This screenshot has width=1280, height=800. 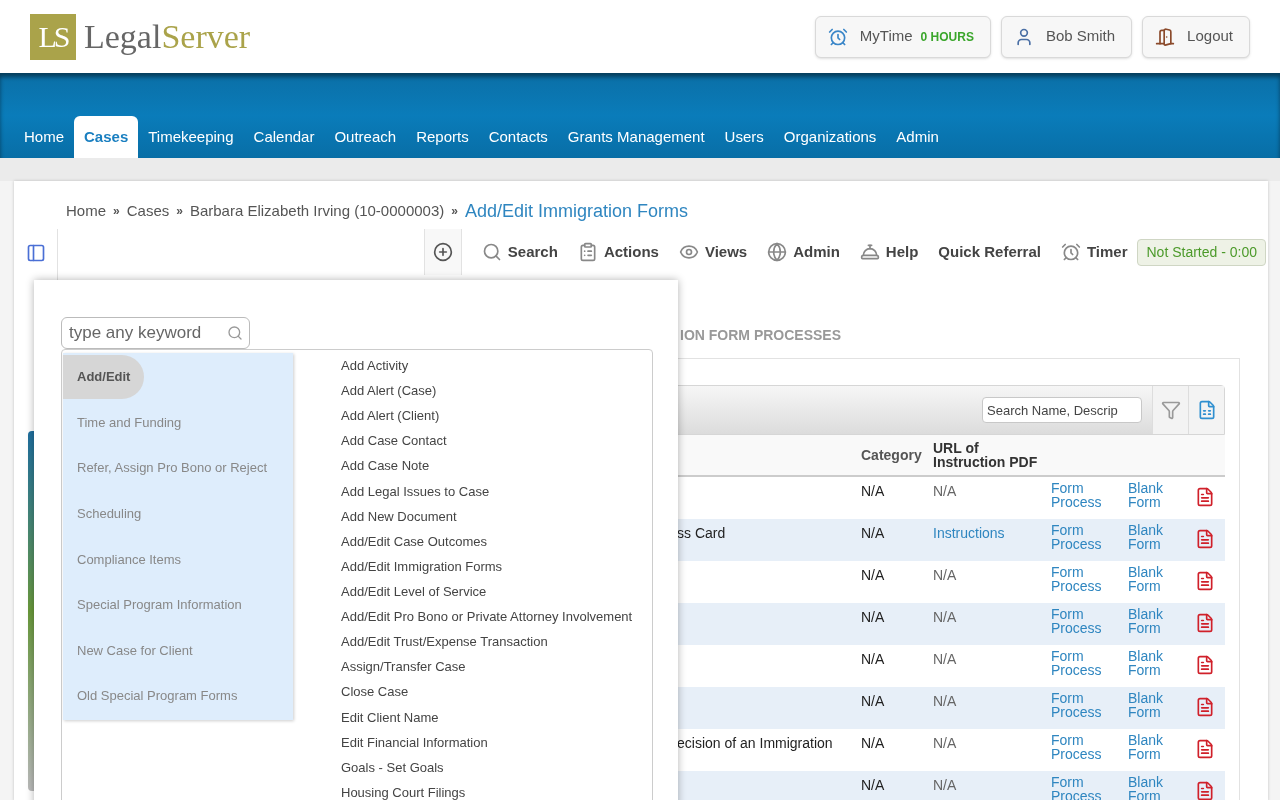 What do you see at coordinates (172, 468) in the screenshot?
I see `category-tab: Refer, Assign Pro Bono or Reject` at bounding box center [172, 468].